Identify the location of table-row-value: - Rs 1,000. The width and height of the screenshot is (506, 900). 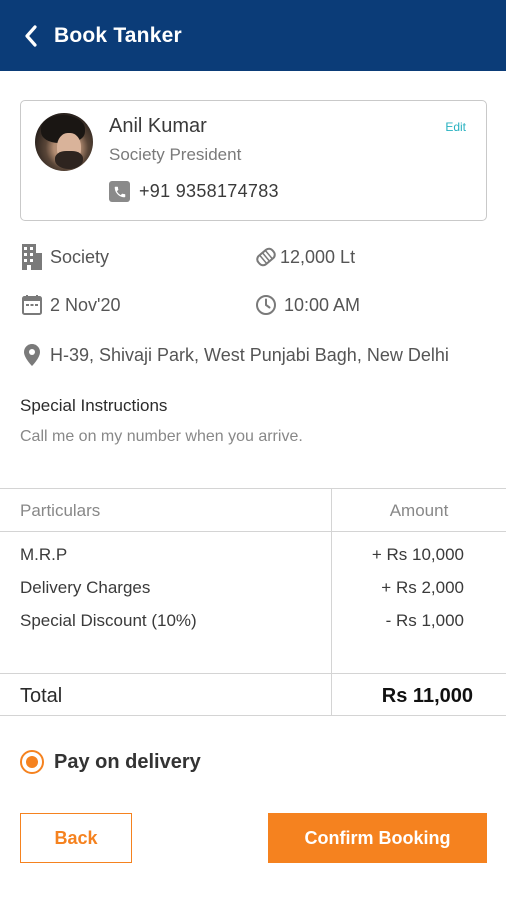
(424, 620).